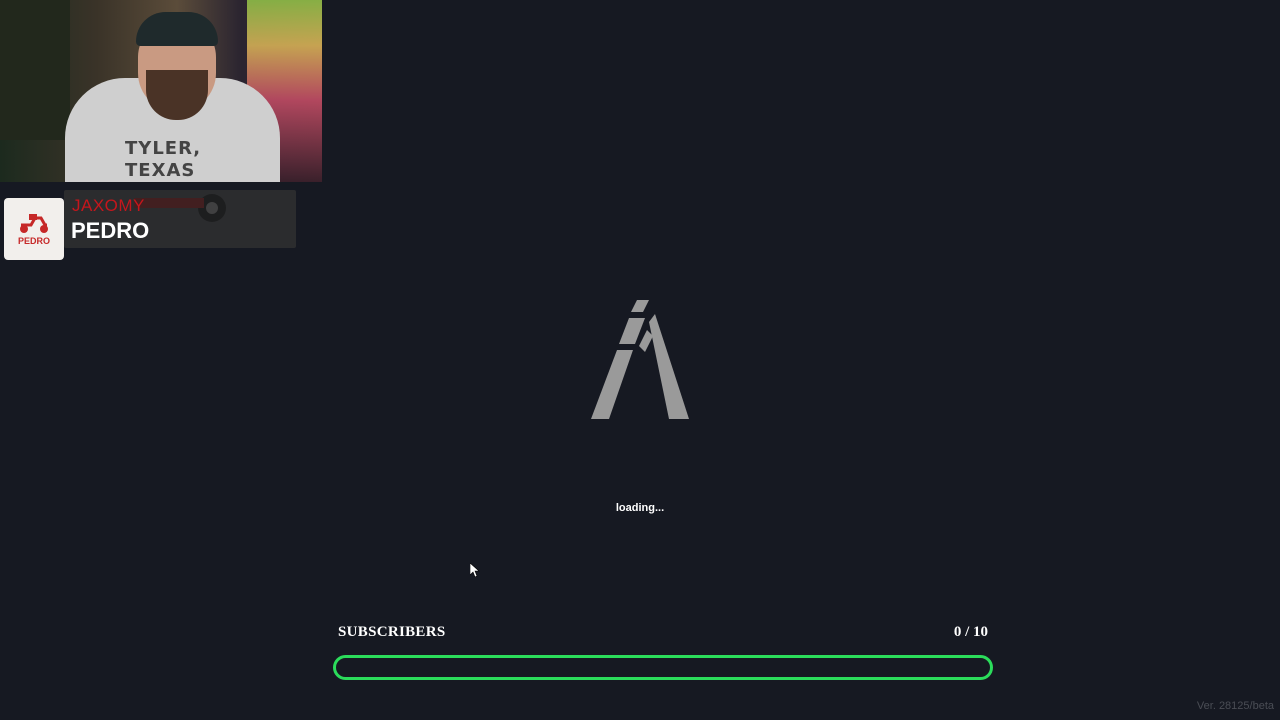 This screenshot has height=720, width=1280. Describe the element at coordinates (34, 223) in the screenshot. I see `scooter-logo-icon` at that location.